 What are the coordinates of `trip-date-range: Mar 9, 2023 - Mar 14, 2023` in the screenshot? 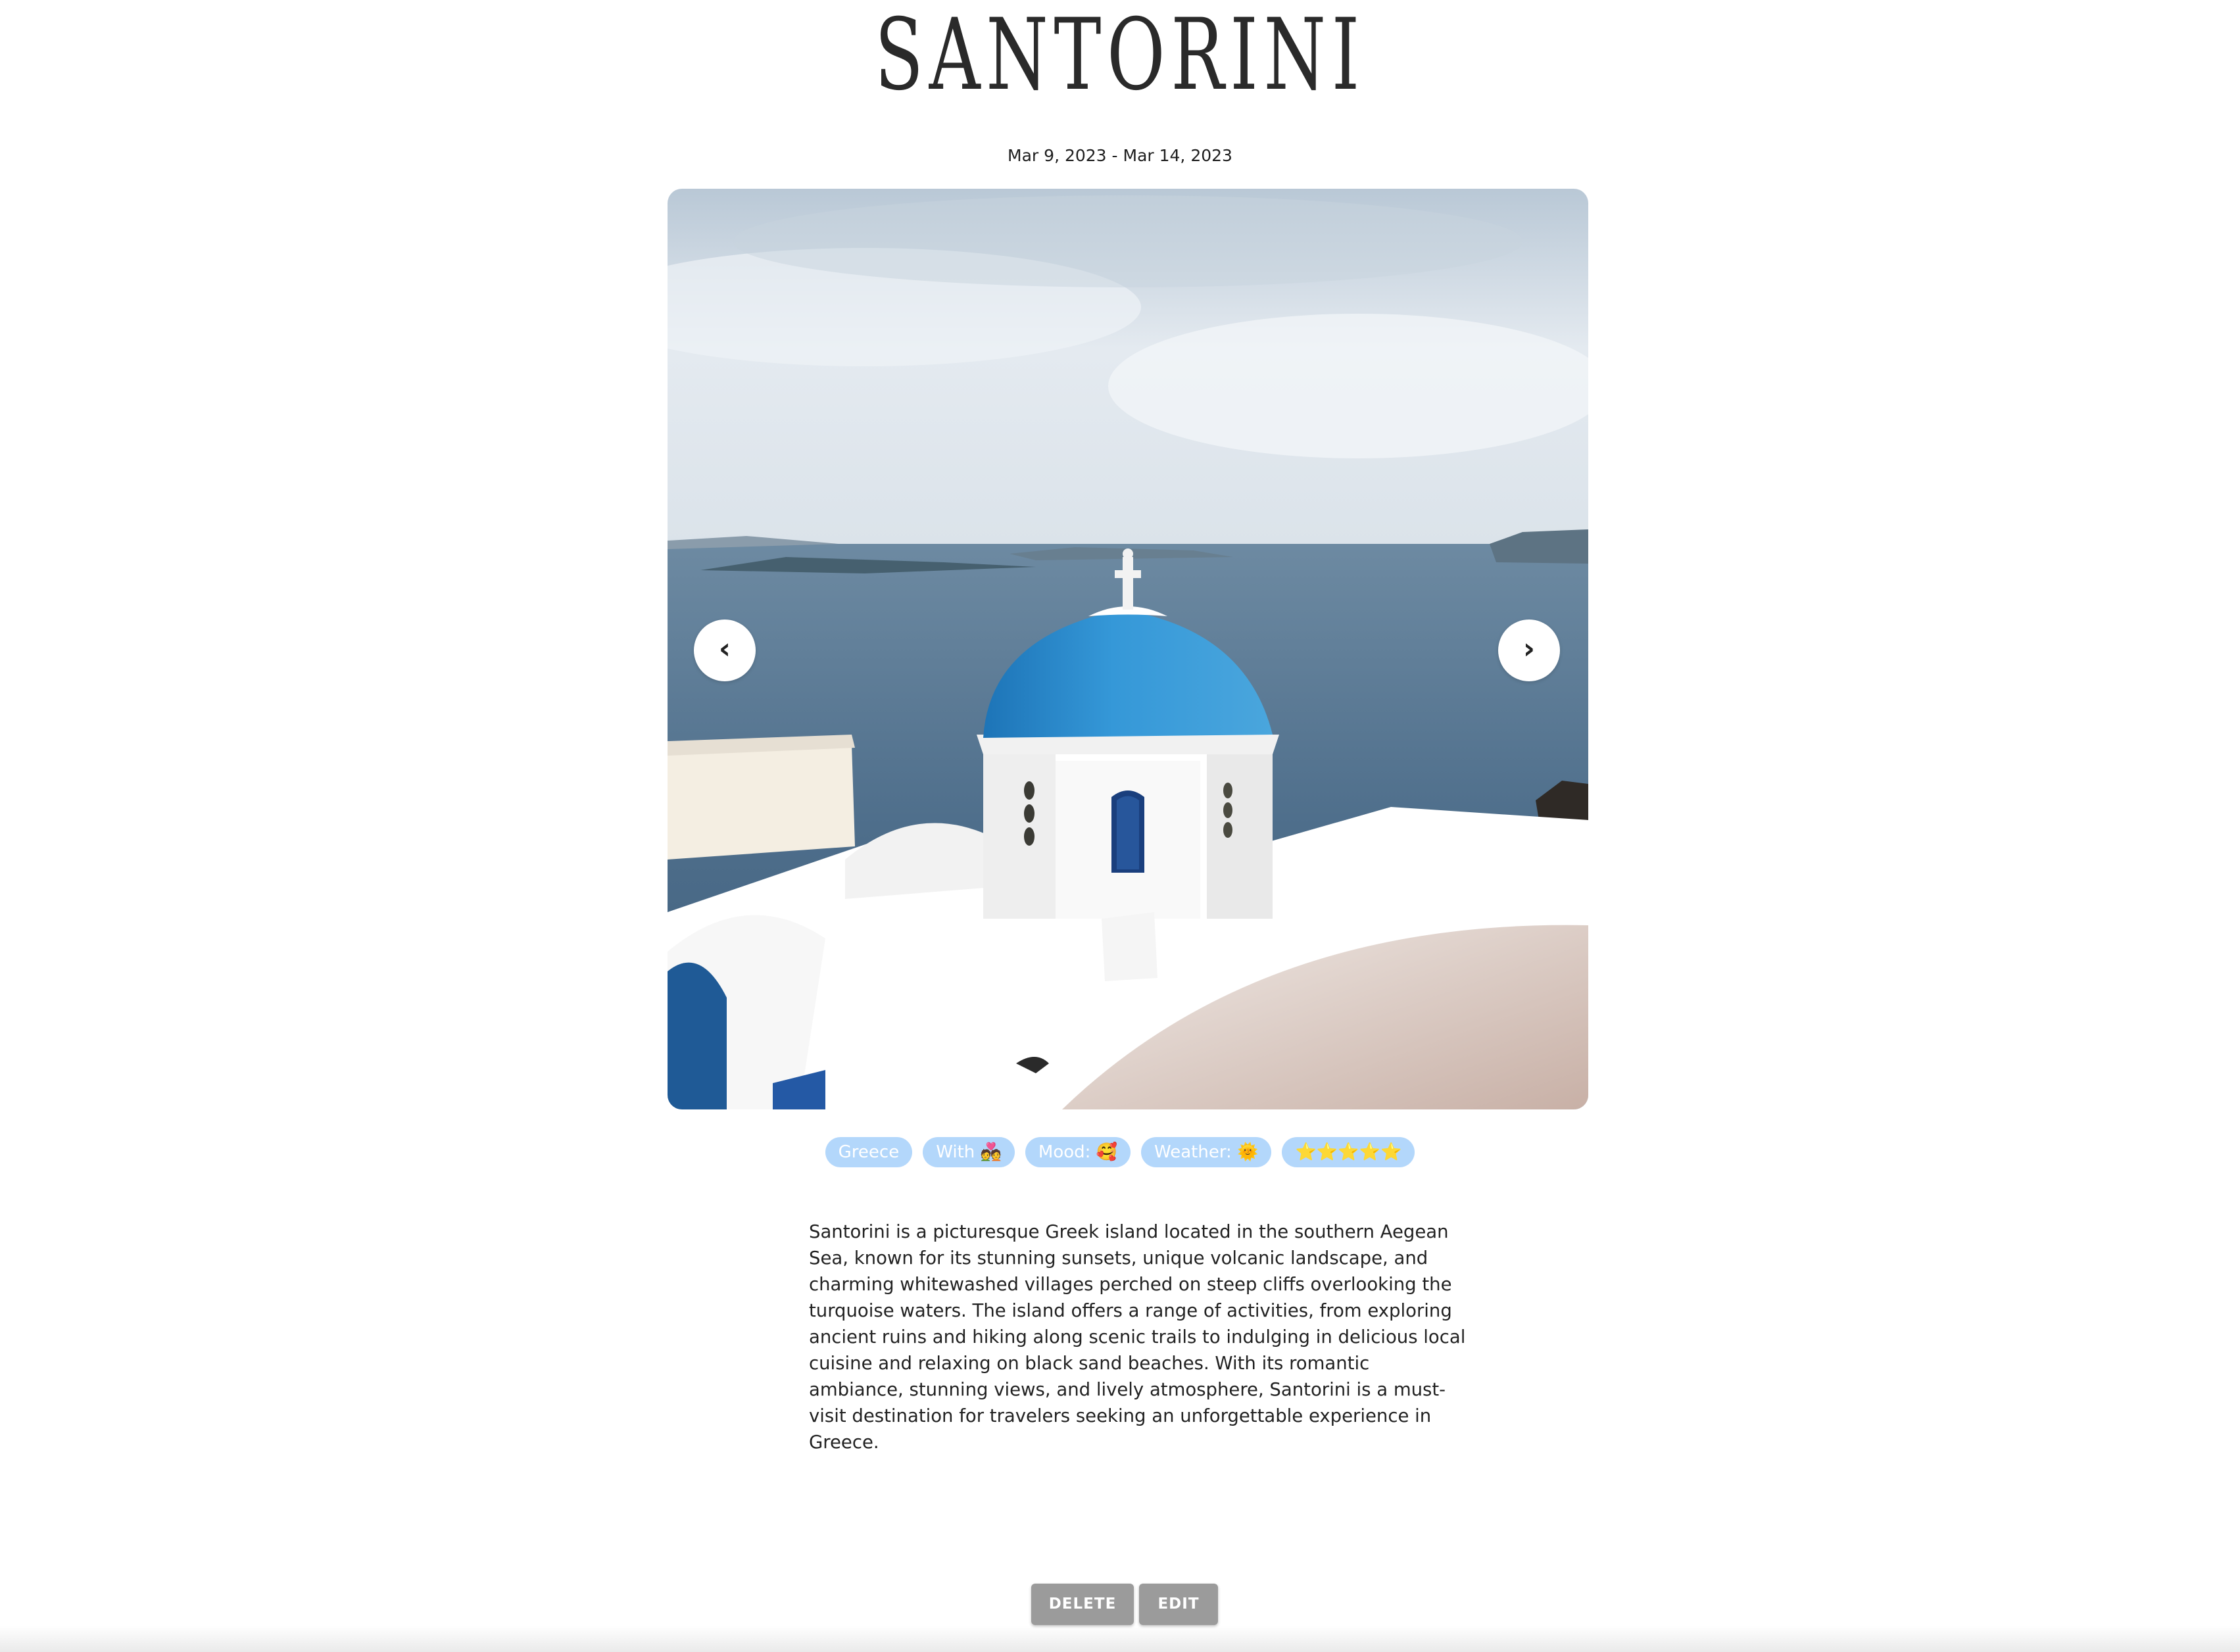 It's located at (1120, 155).